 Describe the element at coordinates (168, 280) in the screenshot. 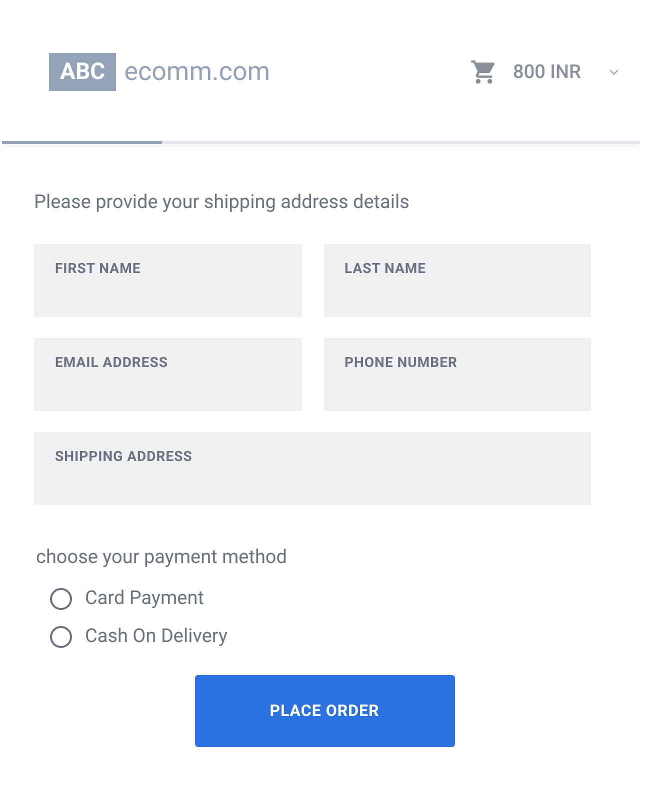

I see `input-field: FIRST NAME` at that location.